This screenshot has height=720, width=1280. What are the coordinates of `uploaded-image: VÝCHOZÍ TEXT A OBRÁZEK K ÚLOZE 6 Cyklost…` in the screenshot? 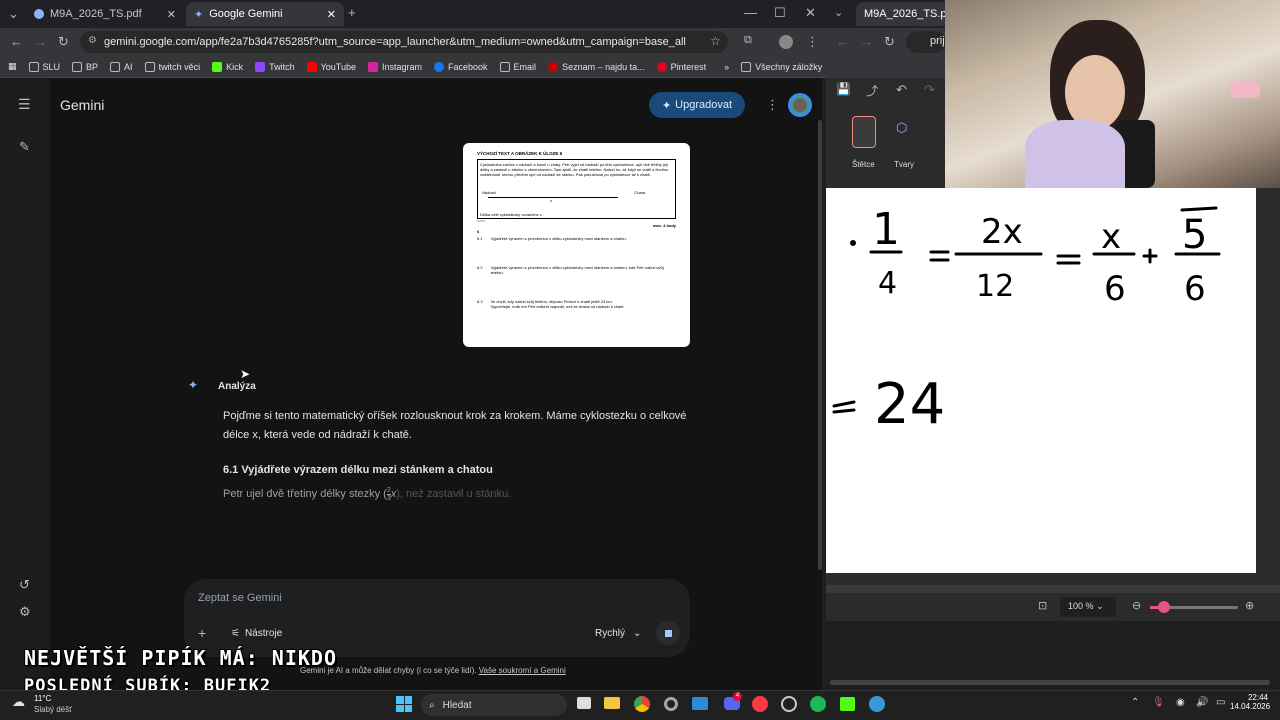 It's located at (576, 245).